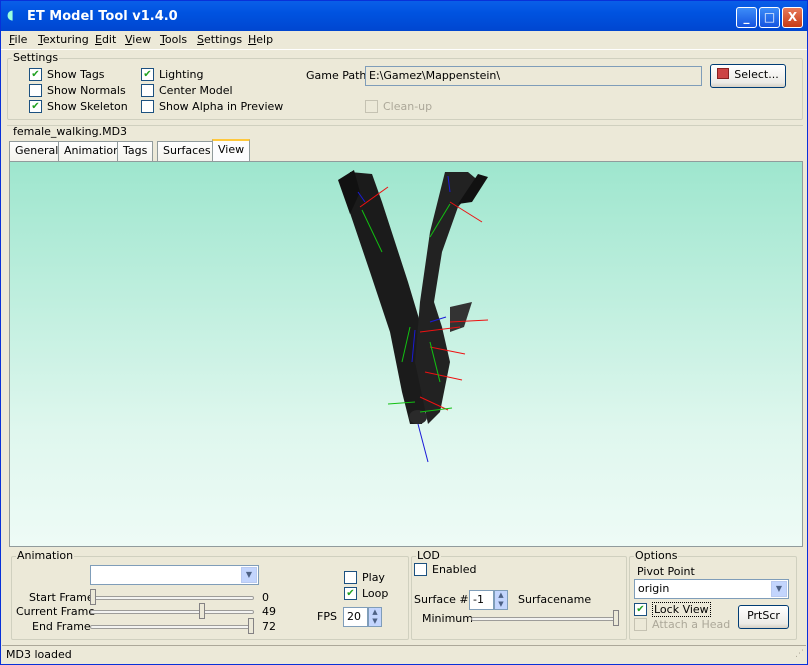 The height and width of the screenshot is (665, 808). What do you see at coordinates (445, 569) in the screenshot?
I see `lod-enabled-checkbox: Enabled` at bounding box center [445, 569].